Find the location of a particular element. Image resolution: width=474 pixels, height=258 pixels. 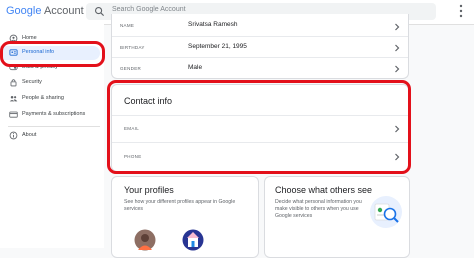

search-icon is located at coordinates (100, 12).